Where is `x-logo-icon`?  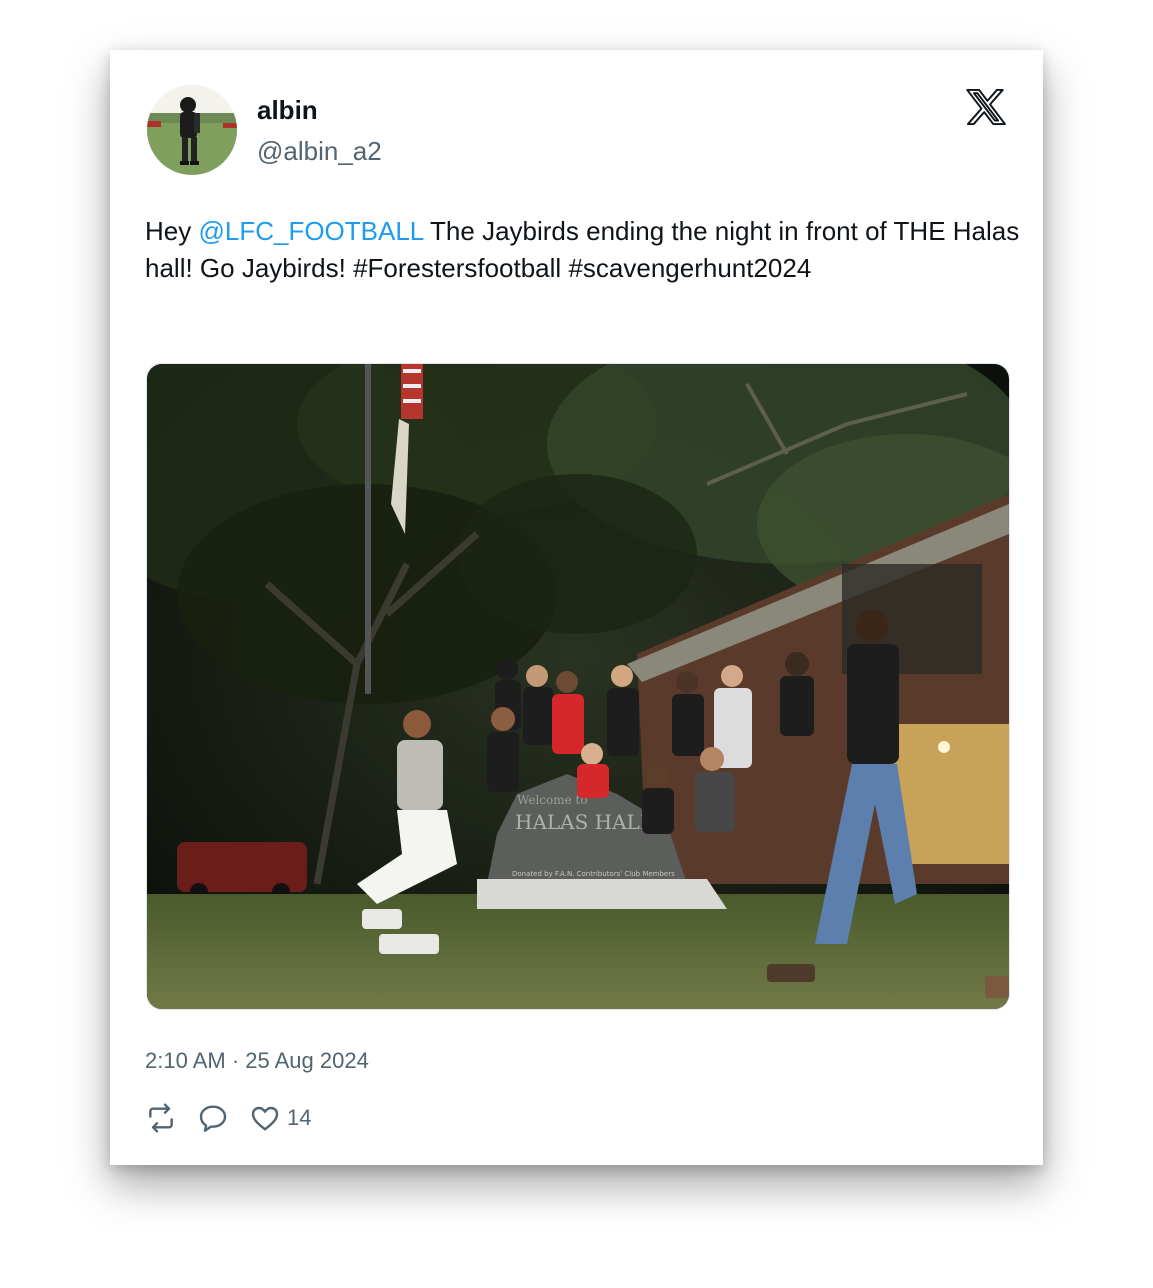 x-logo-icon is located at coordinates (986, 107).